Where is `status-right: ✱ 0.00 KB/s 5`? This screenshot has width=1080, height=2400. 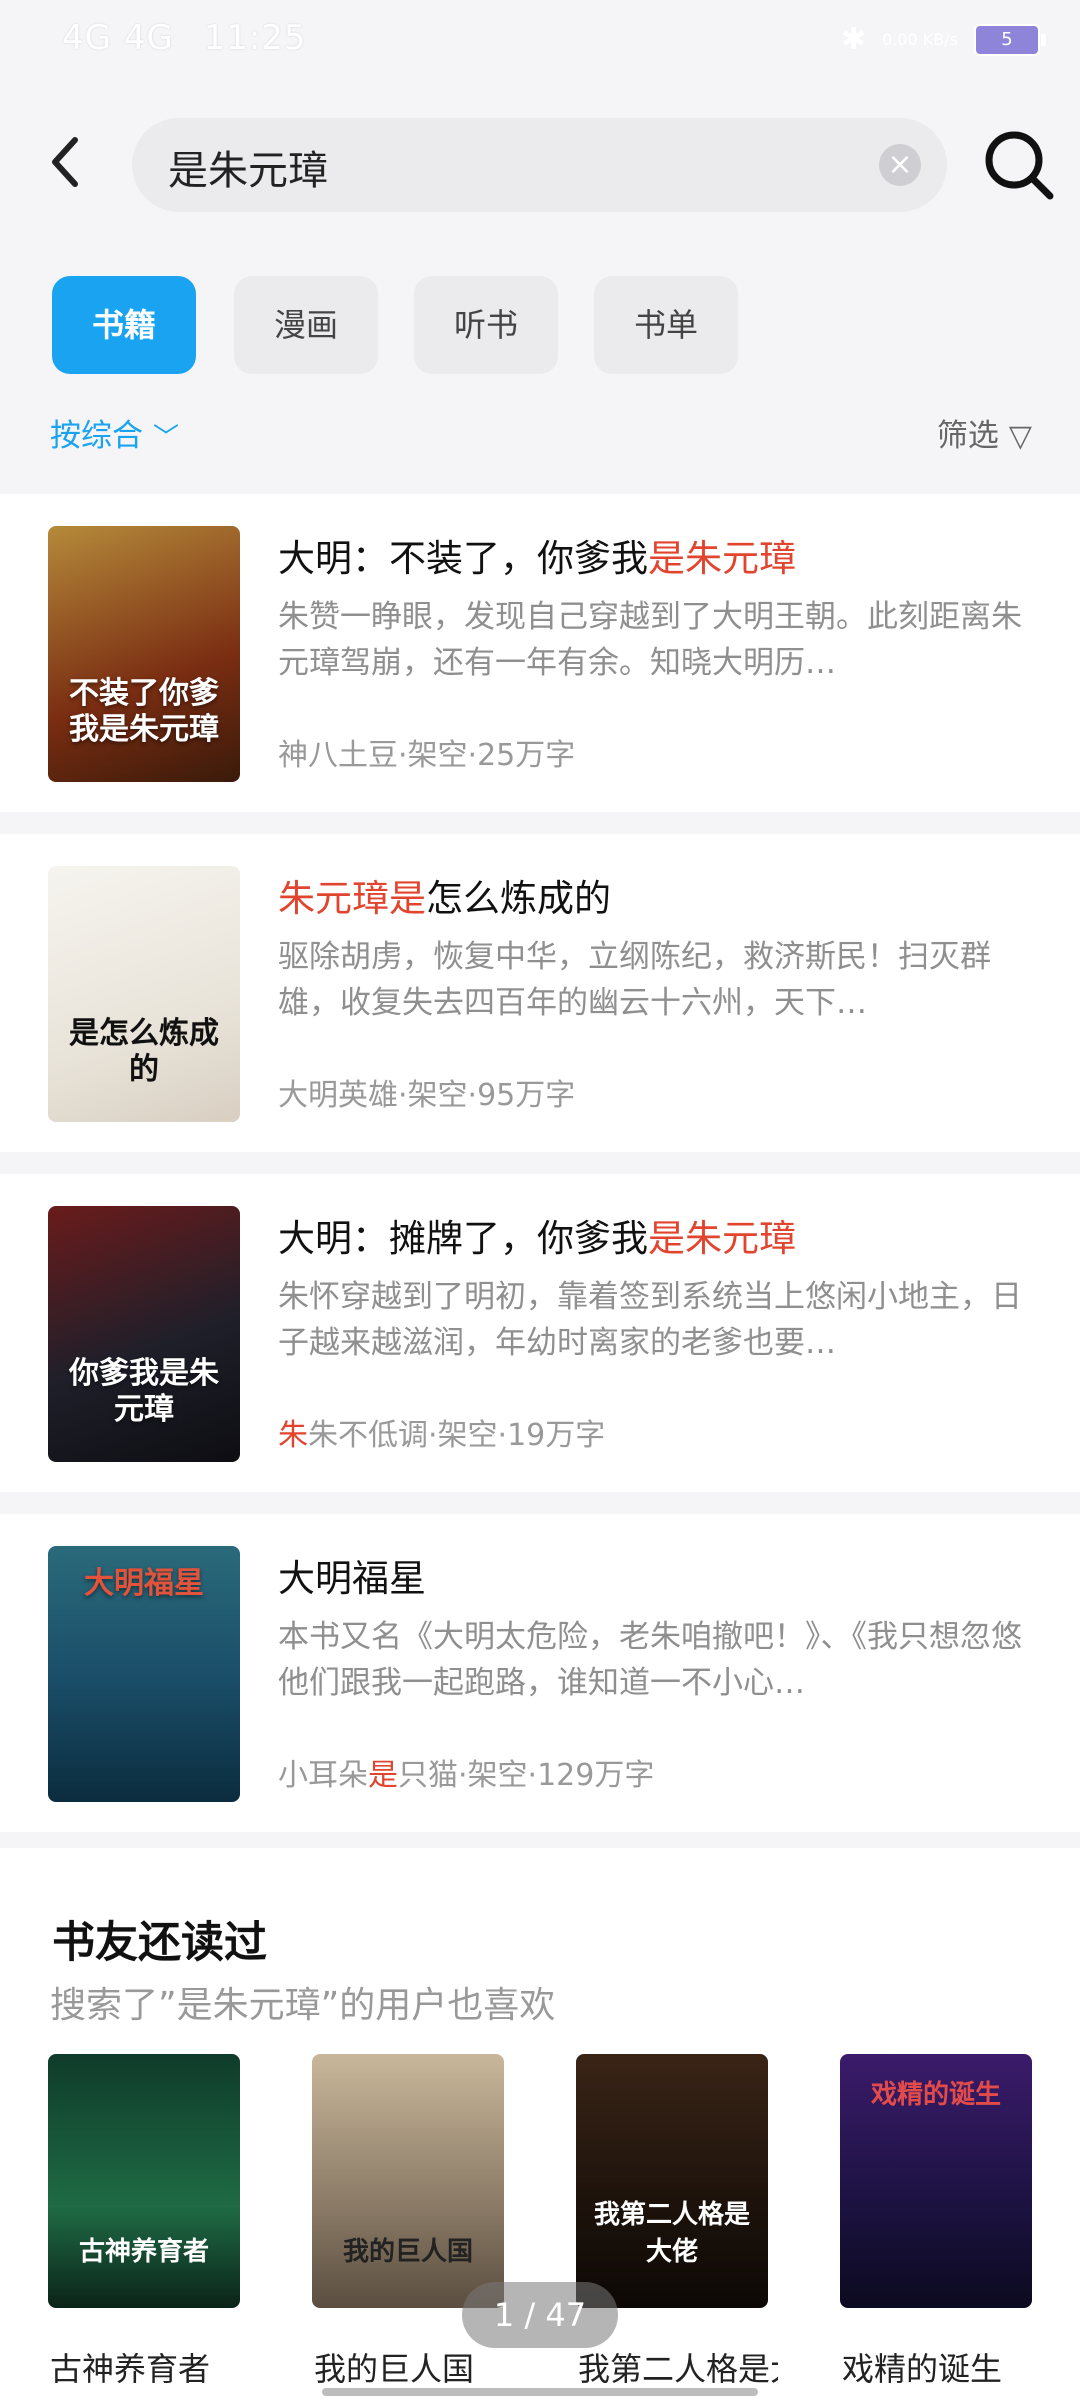
status-right: ✱ 0.00 KB/s 5 is located at coordinates (943, 39).